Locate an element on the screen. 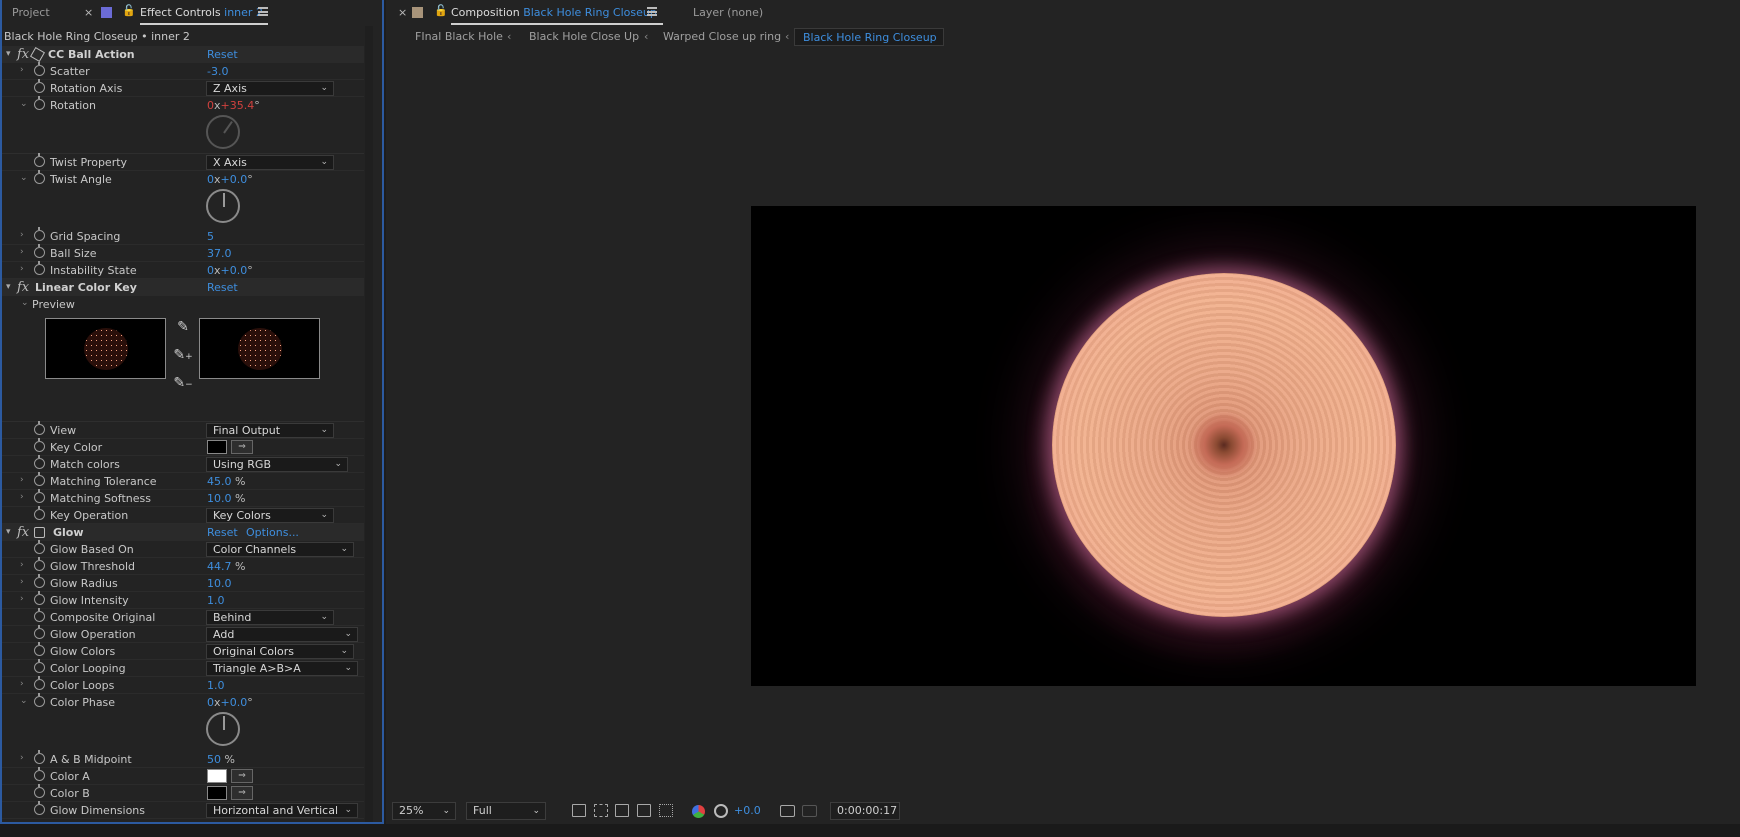  timecode-field: 0:00:00:17 is located at coordinates (865, 811).